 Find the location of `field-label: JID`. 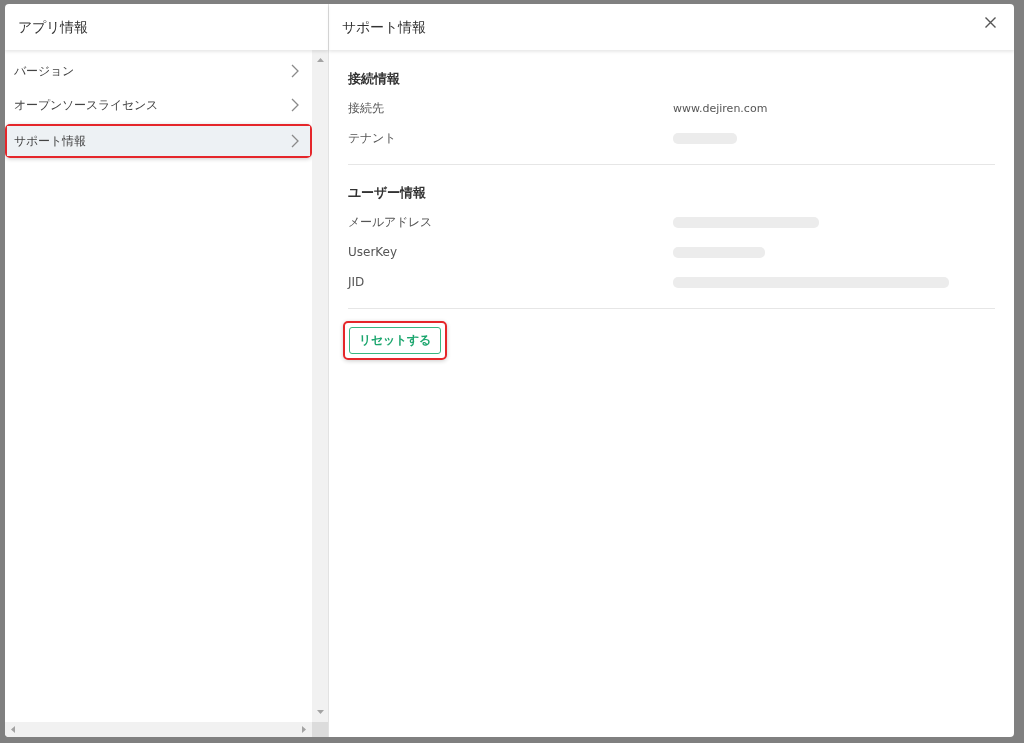

field-label: JID is located at coordinates (356, 282).